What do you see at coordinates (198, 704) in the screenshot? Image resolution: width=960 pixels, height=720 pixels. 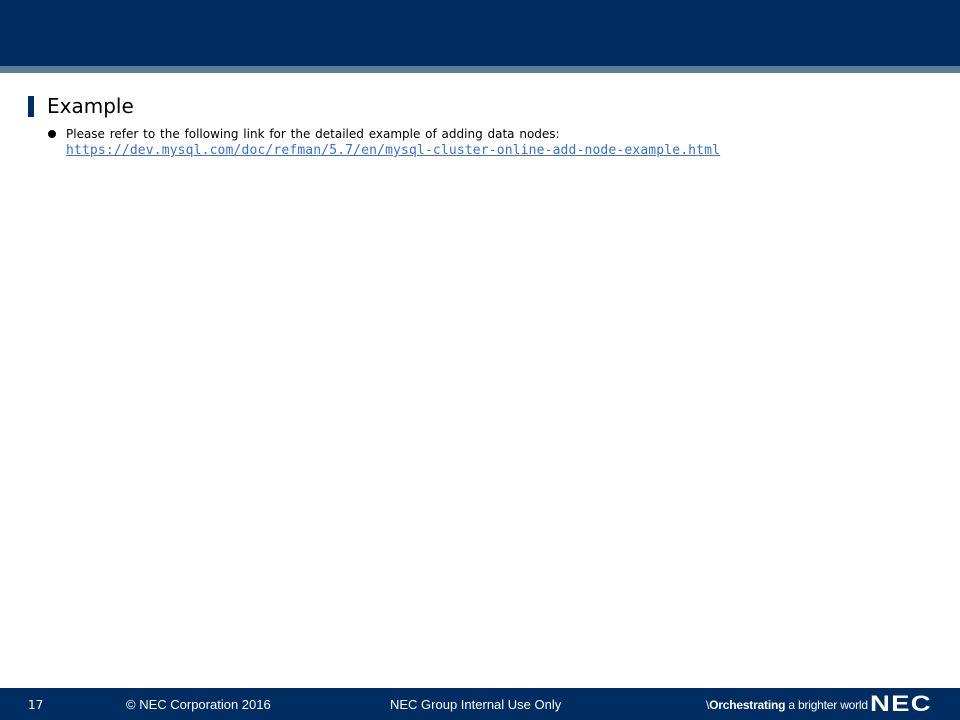 I see `copyright: © NEC Corporation 2016` at bounding box center [198, 704].